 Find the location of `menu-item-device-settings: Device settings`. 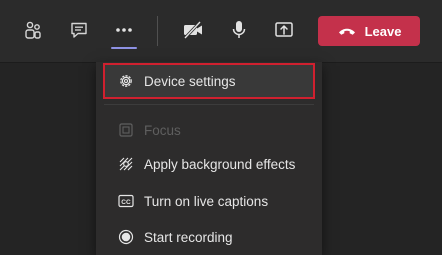

menu-item-device-settings: Device settings is located at coordinates (209, 81).